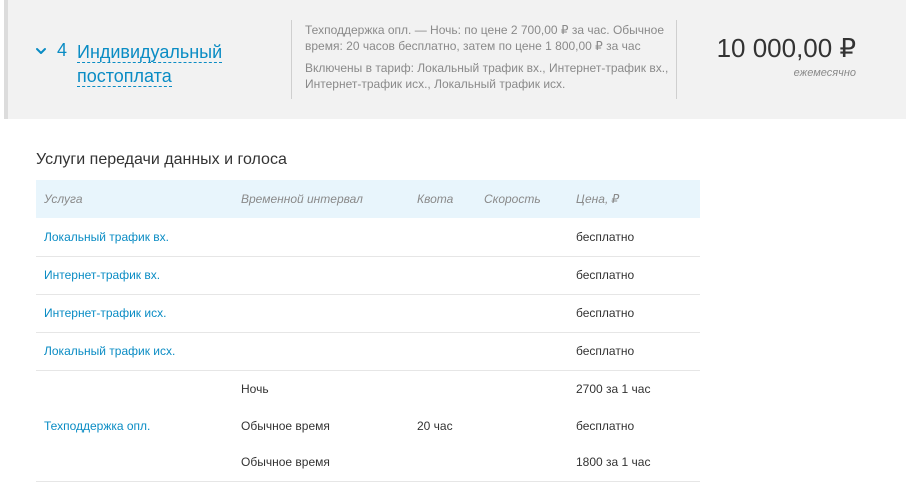 Image resolution: width=906 pixels, height=485 pixels. Describe the element at coordinates (634, 463) in the screenshot. I see `price-cell: 1800 за 1 час` at that location.